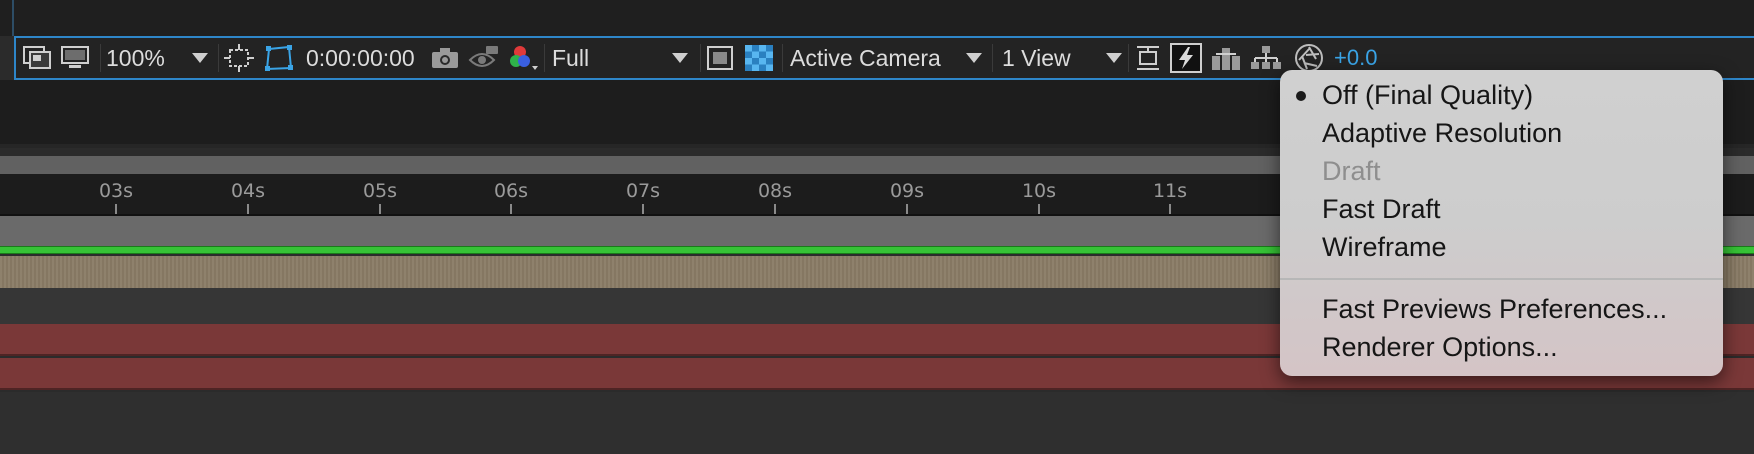 This screenshot has height=454, width=1754. What do you see at coordinates (1187, 58) in the screenshot?
I see `fast-previews-lightning-icon` at bounding box center [1187, 58].